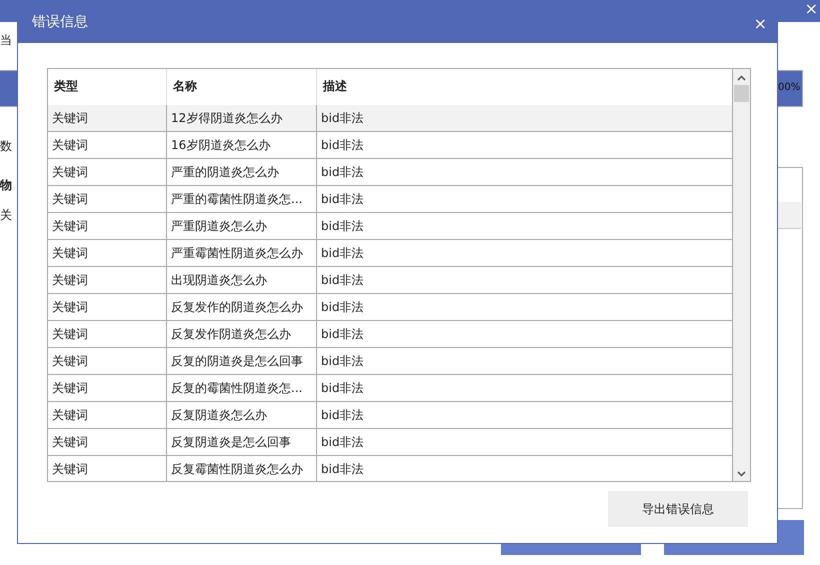  I want to click on label: 关, so click(6, 215).